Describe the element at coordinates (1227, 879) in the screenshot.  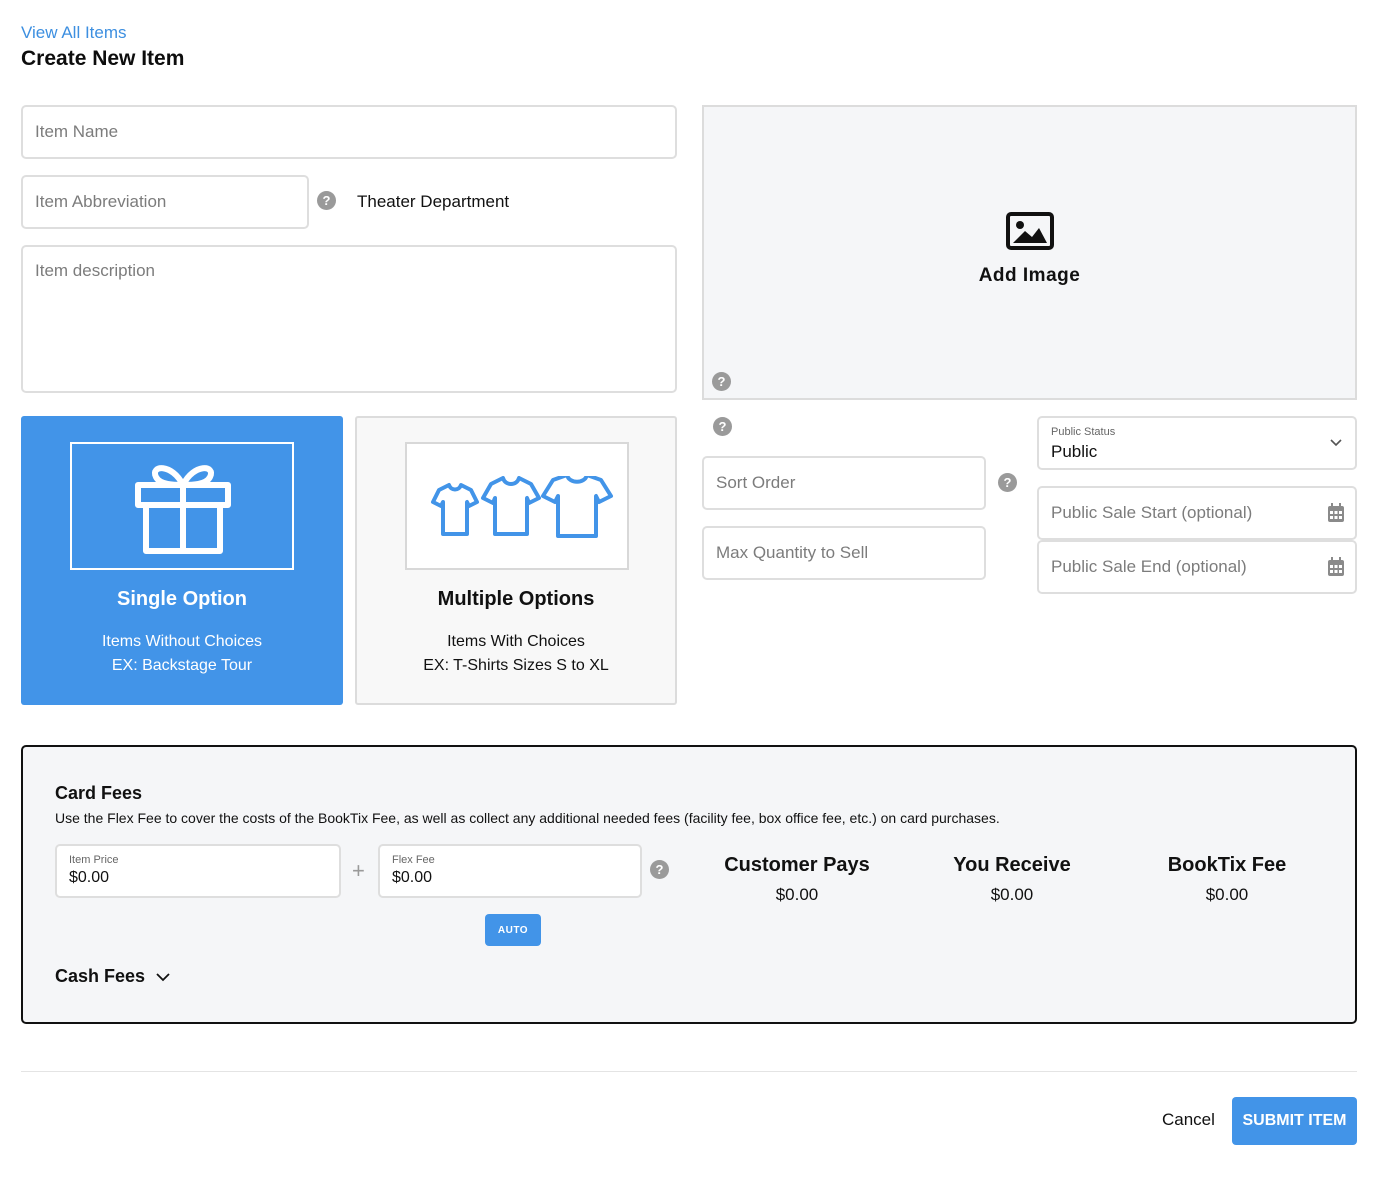
I see `booktix-fee-summary: BookTix Fee $0.00` at that location.